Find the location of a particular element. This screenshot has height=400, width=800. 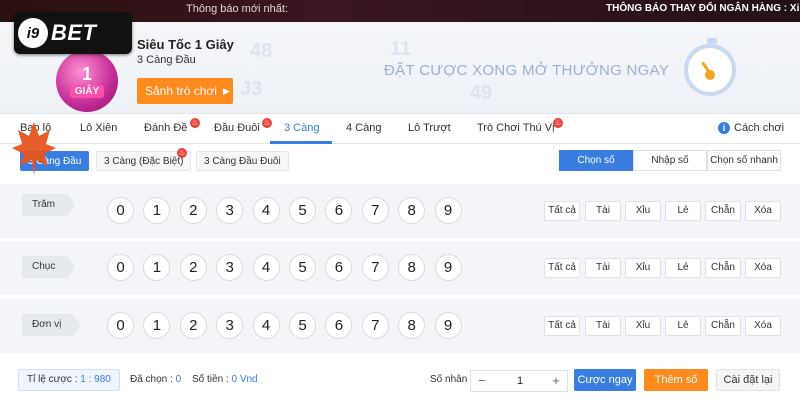

site-logo: i9 BET is located at coordinates (73, 33).